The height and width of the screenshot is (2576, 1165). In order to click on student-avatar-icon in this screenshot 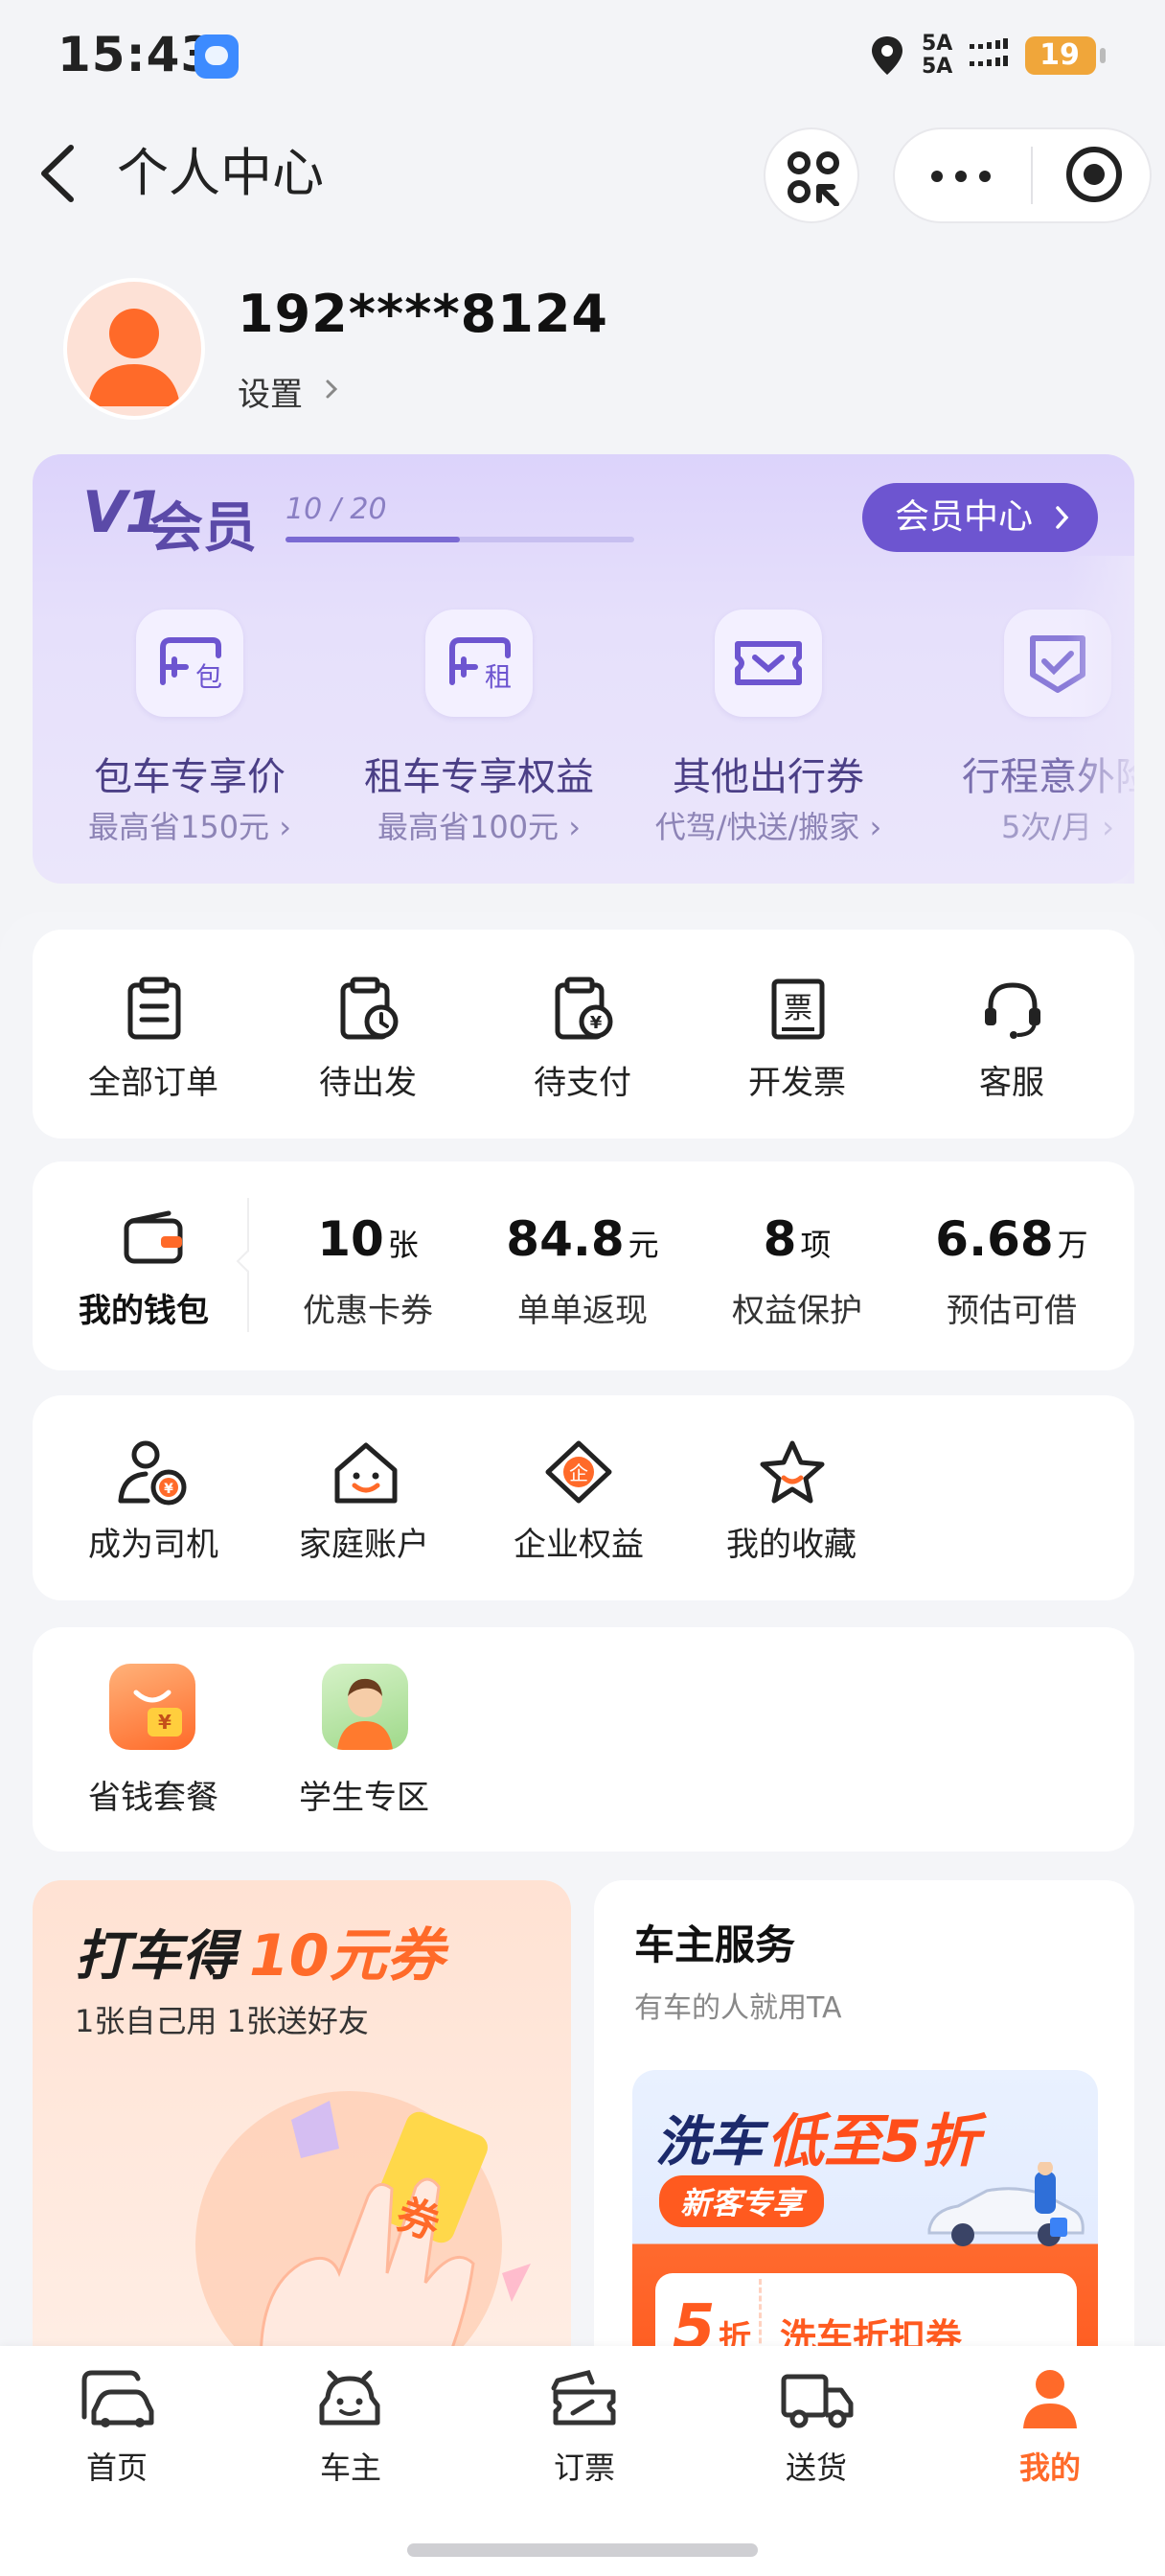, I will do `click(365, 1707)`.